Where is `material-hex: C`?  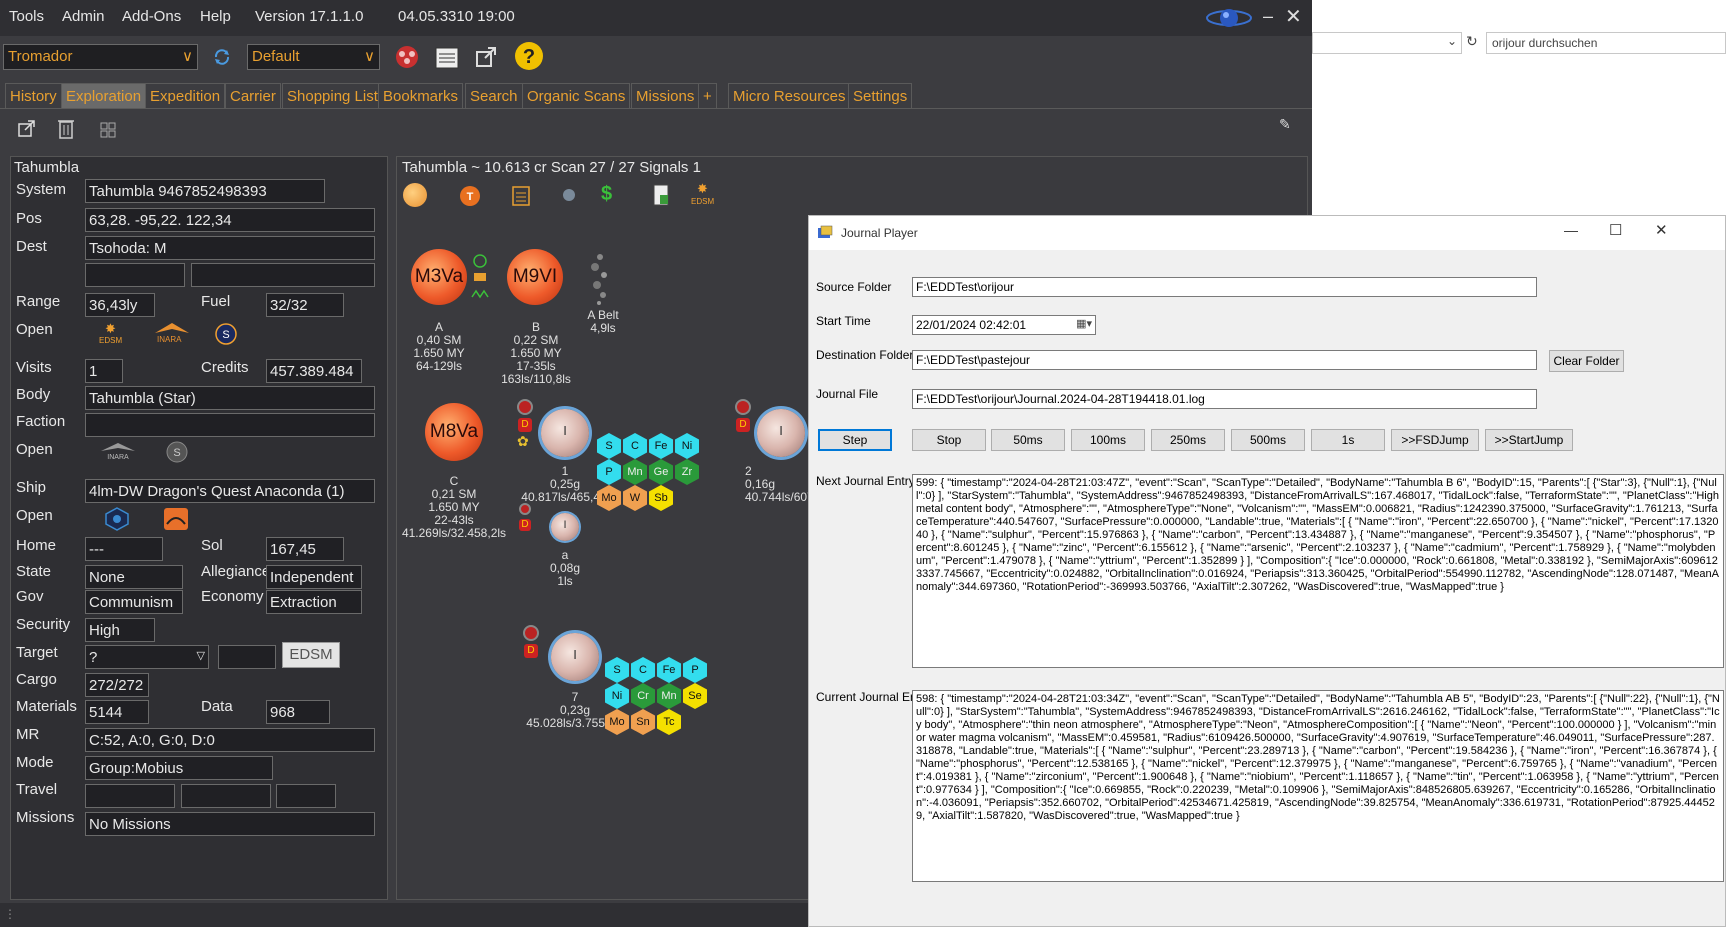
material-hex: C is located at coordinates (635, 446).